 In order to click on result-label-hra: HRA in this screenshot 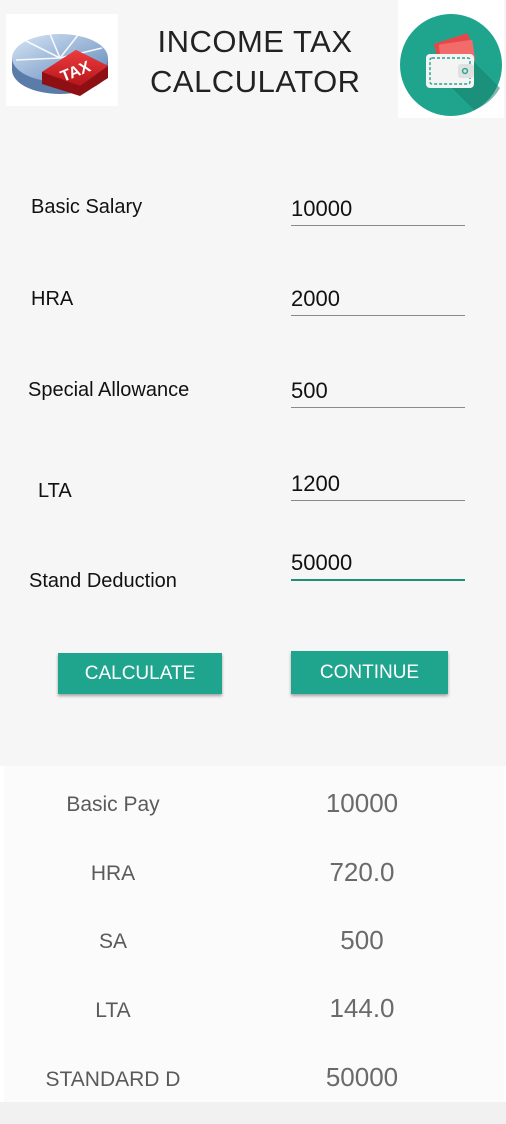, I will do `click(113, 873)`.